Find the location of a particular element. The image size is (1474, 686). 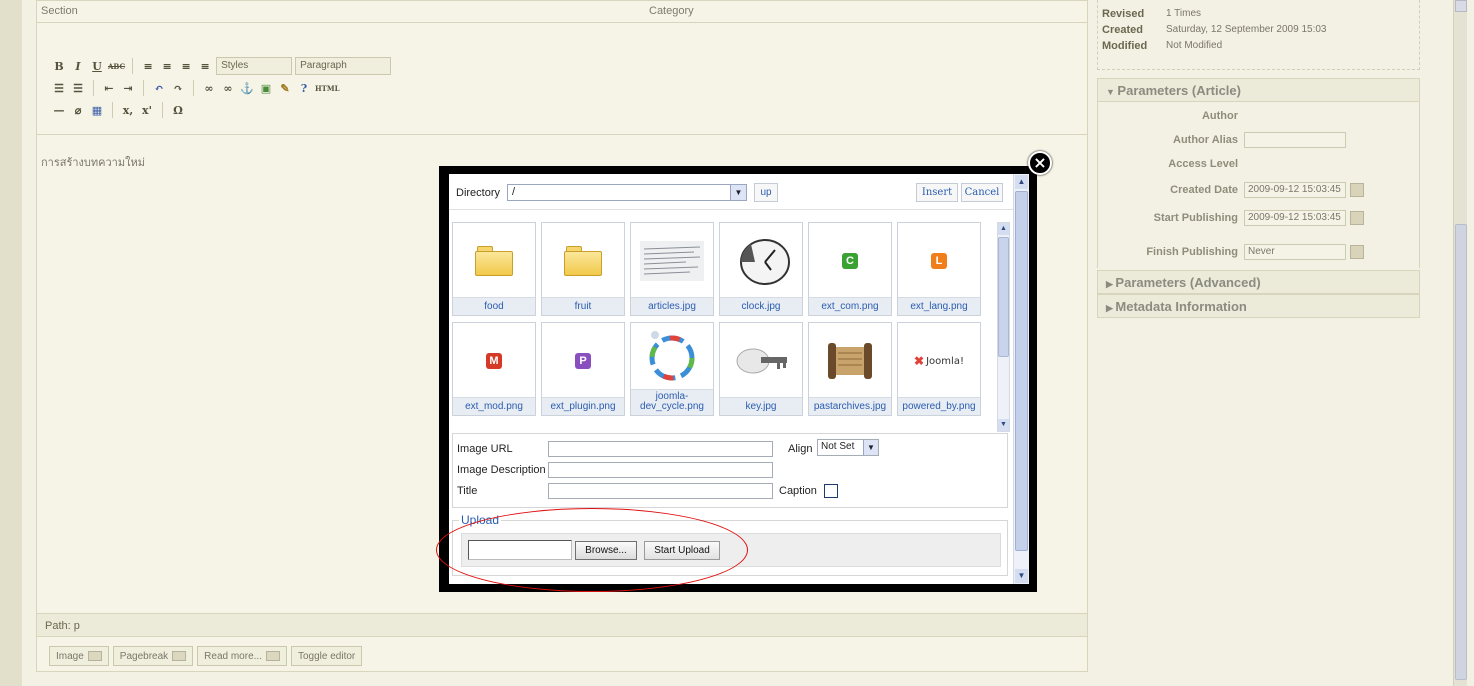

anchor-icon: ⚓ is located at coordinates (247, 88).